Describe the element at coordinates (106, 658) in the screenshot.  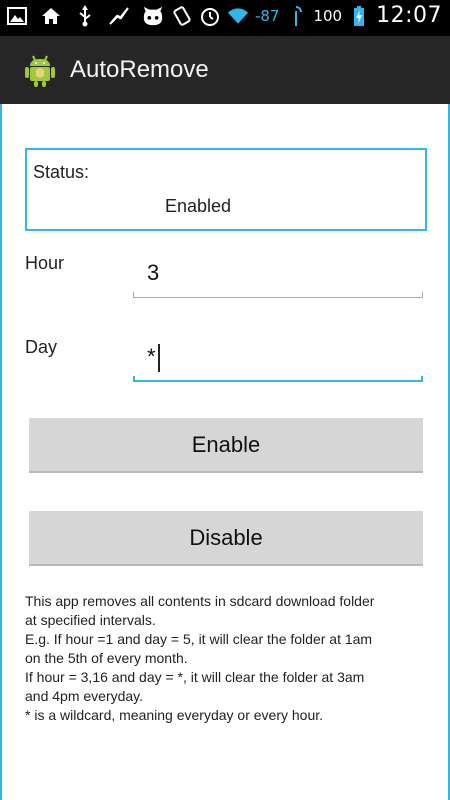
I see `description-line: on the 5th of every month.` at that location.